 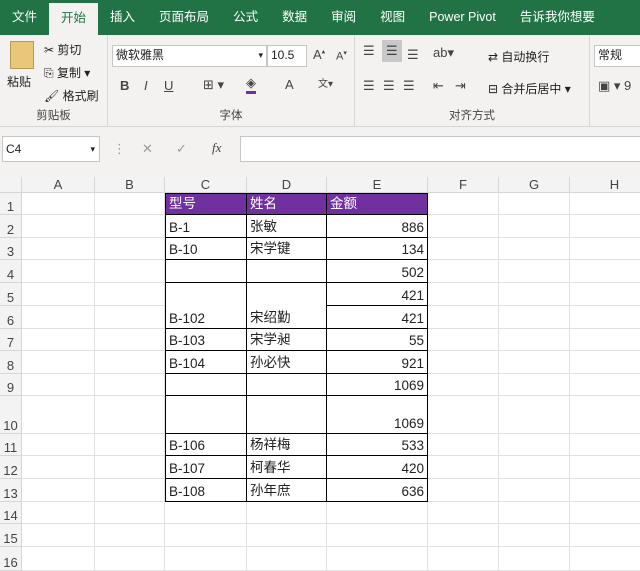 What do you see at coordinates (377, 362) in the screenshot?
I see `table-cell: 921` at bounding box center [377, 362].